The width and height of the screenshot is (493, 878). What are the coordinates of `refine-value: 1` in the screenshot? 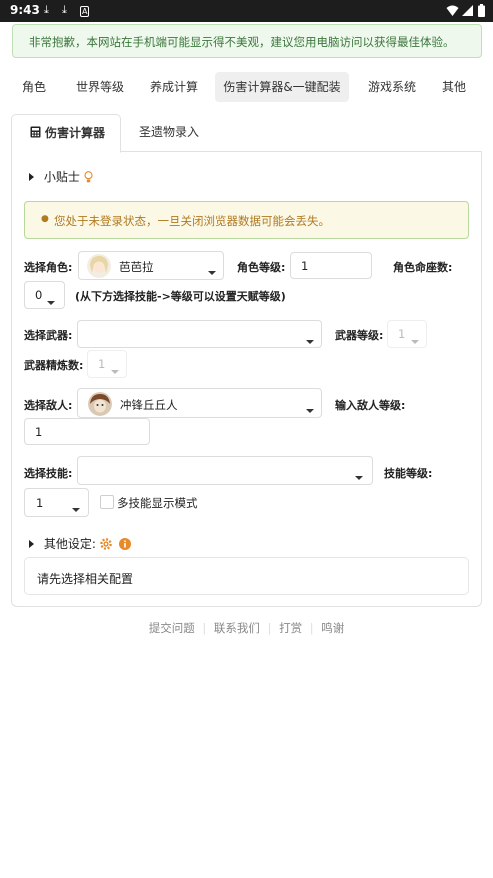 It's located at (102, 364).